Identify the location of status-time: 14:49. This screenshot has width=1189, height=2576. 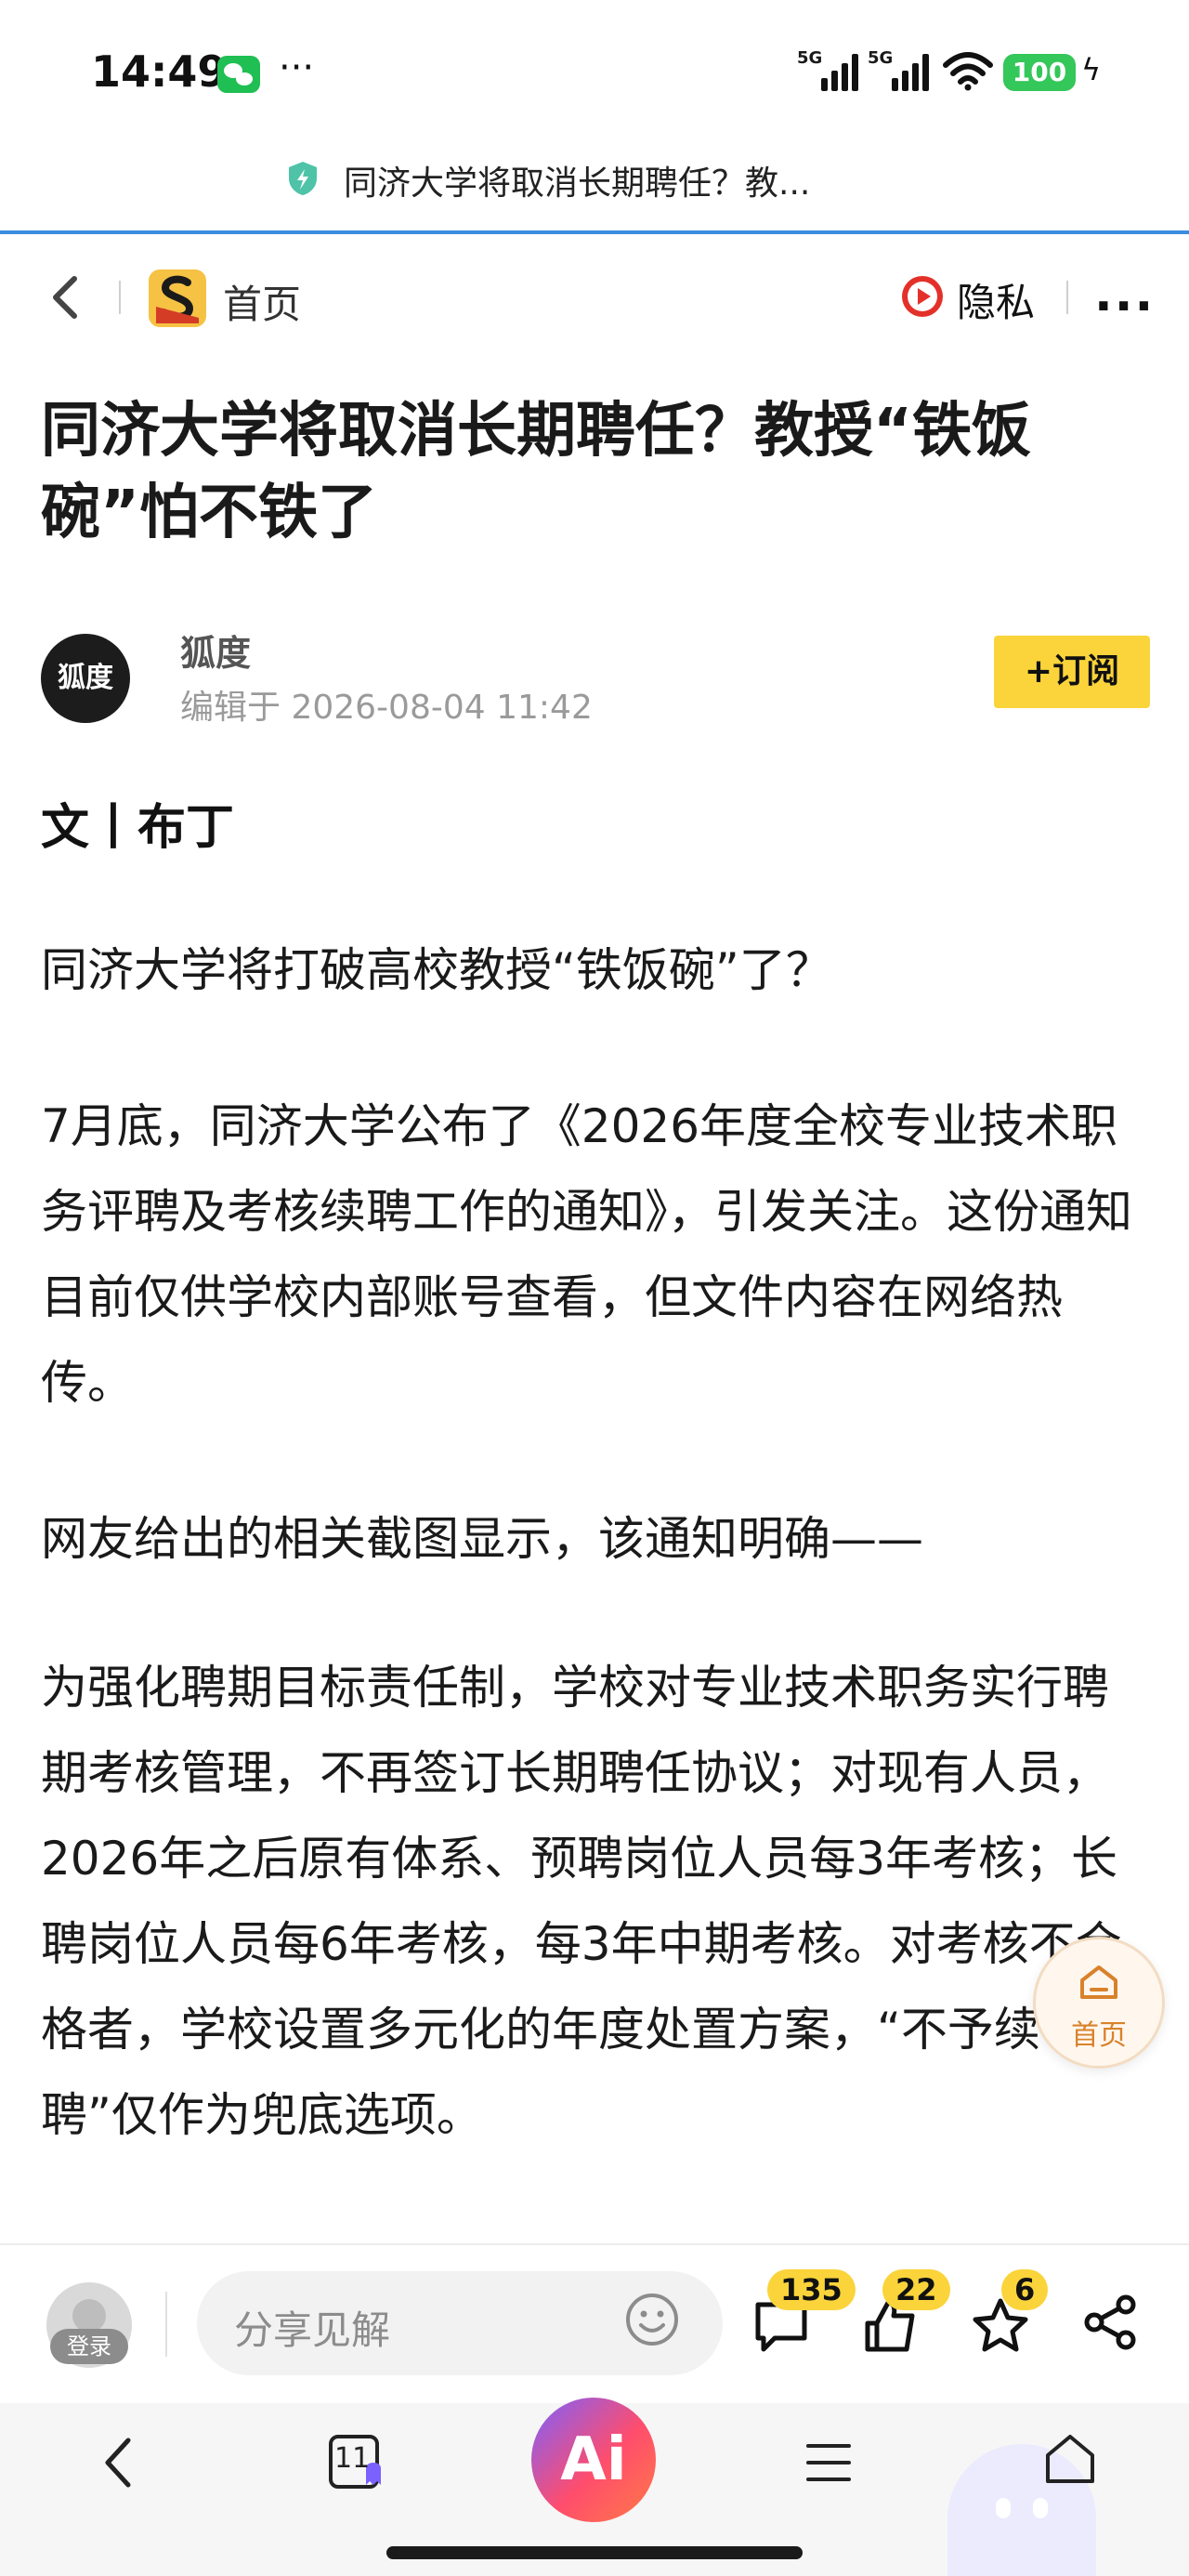
(160, 71).